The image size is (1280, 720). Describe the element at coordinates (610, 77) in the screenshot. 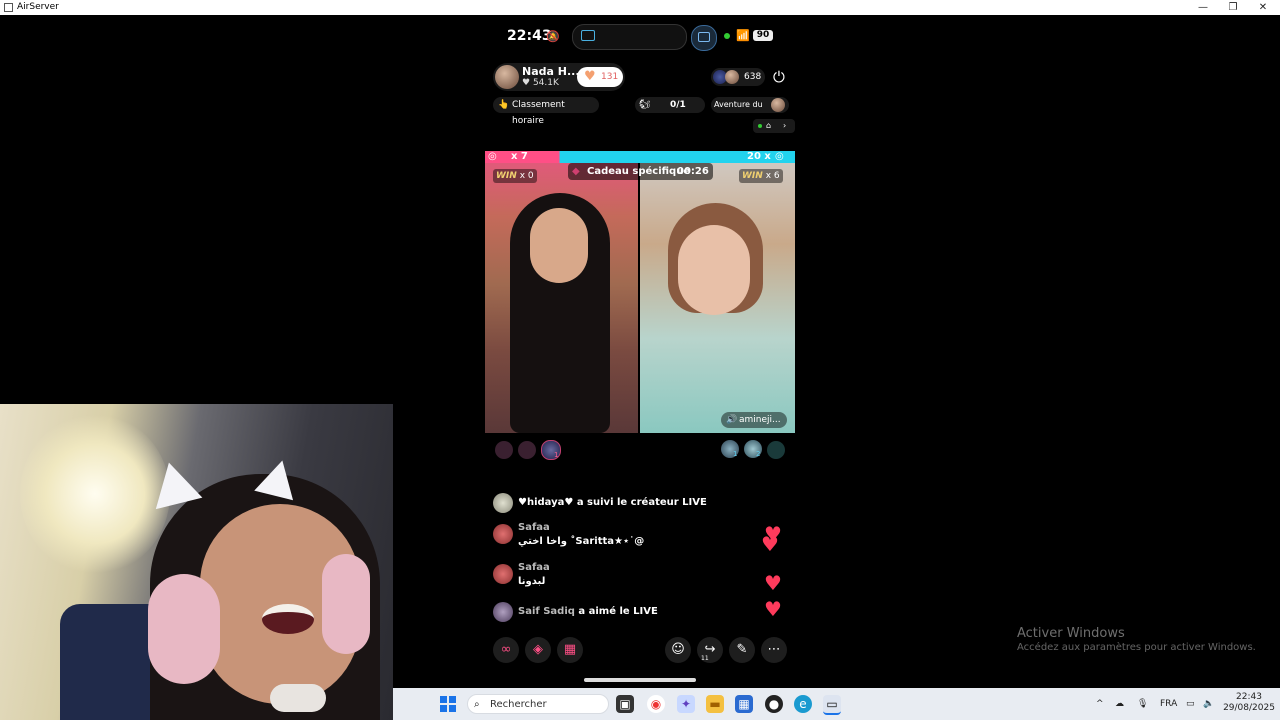

I see `follow-count: 131` at that location.